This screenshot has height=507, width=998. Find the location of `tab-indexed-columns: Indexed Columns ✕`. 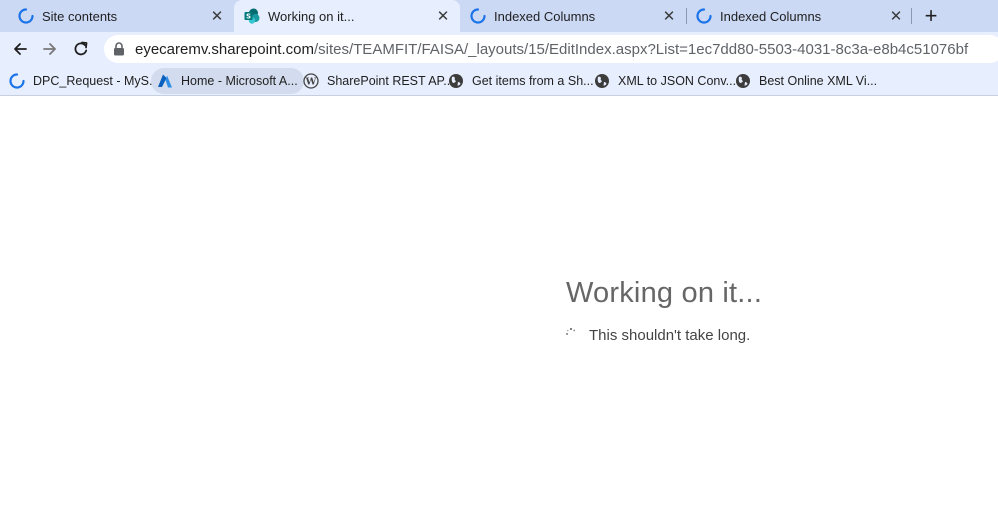

tab-indexed-columns: Indexed Columns ✕ is located at coordinates (573, 16).